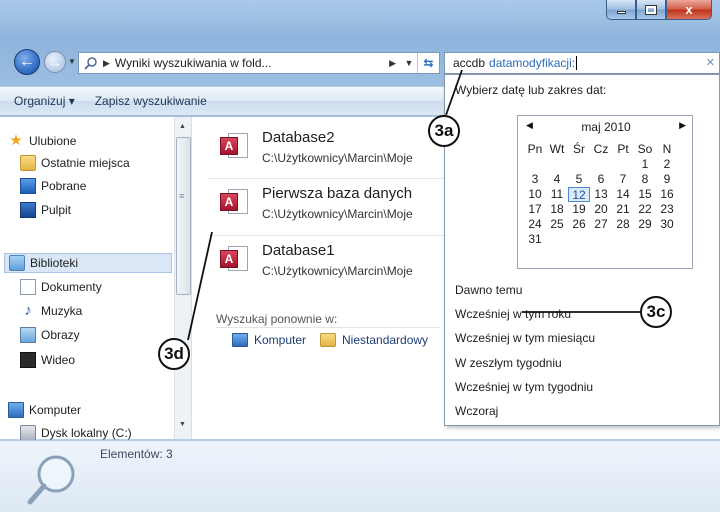  What do you see at coordinates (656, 312) in the screenshot?
I see `callout-3c: 3c` at bounding box center [656, 312].